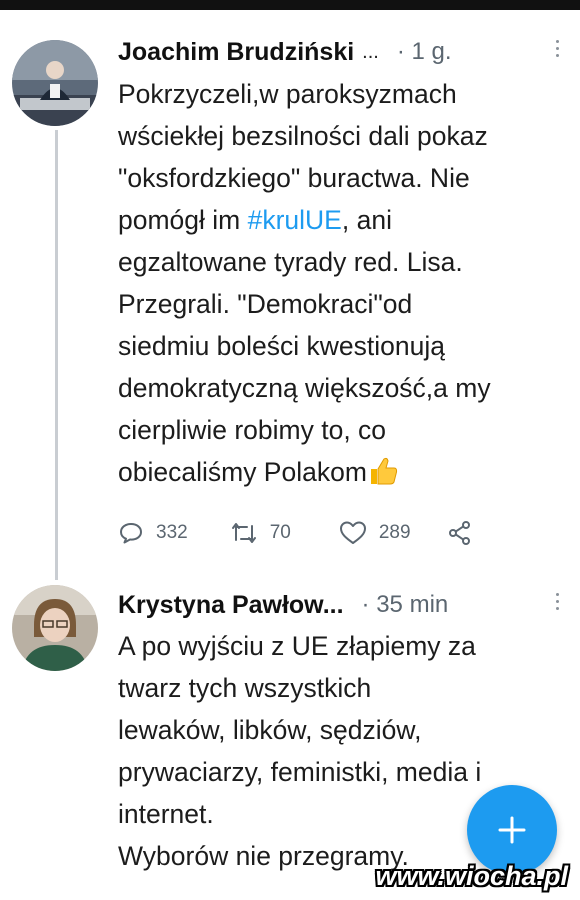  What do you see at coordinates (471, 876) in the screenshot?
I see `watermark: www.wiocha.pl` at bounding box center [471, 876].